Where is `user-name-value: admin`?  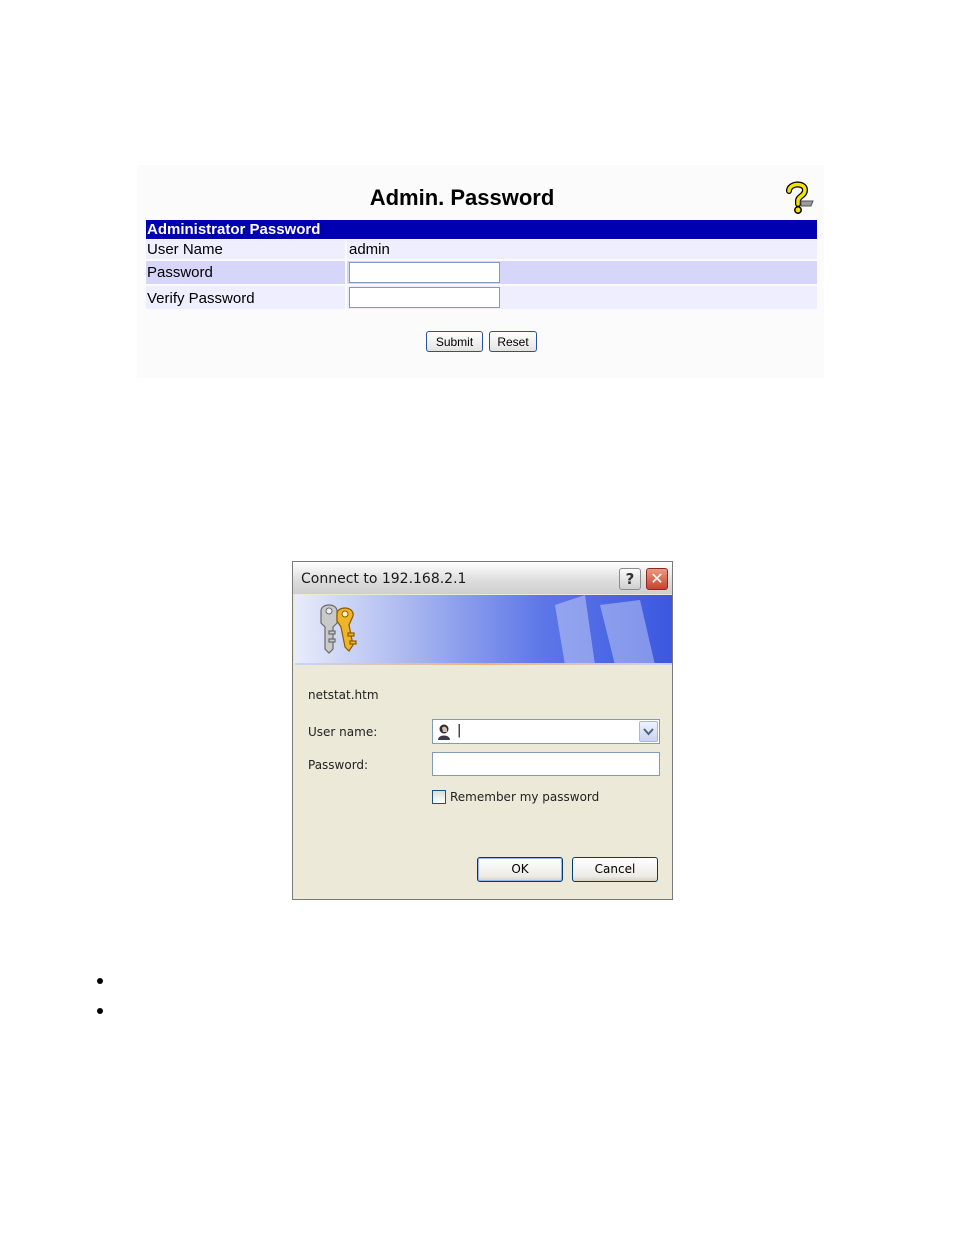 user-name-value: admin is located at coordinates (369, 249).